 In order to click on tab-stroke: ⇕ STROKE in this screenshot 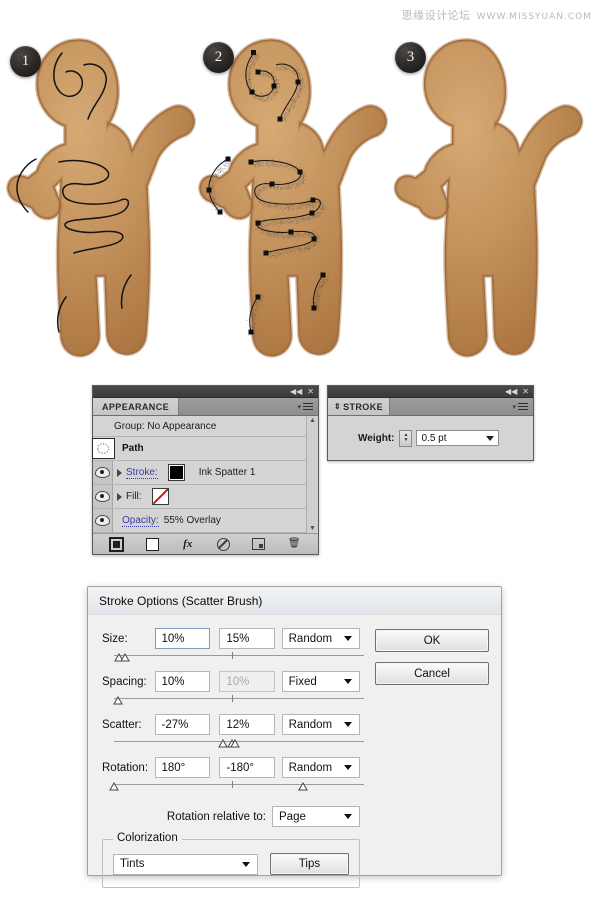, I will do `click(359, 406)`.